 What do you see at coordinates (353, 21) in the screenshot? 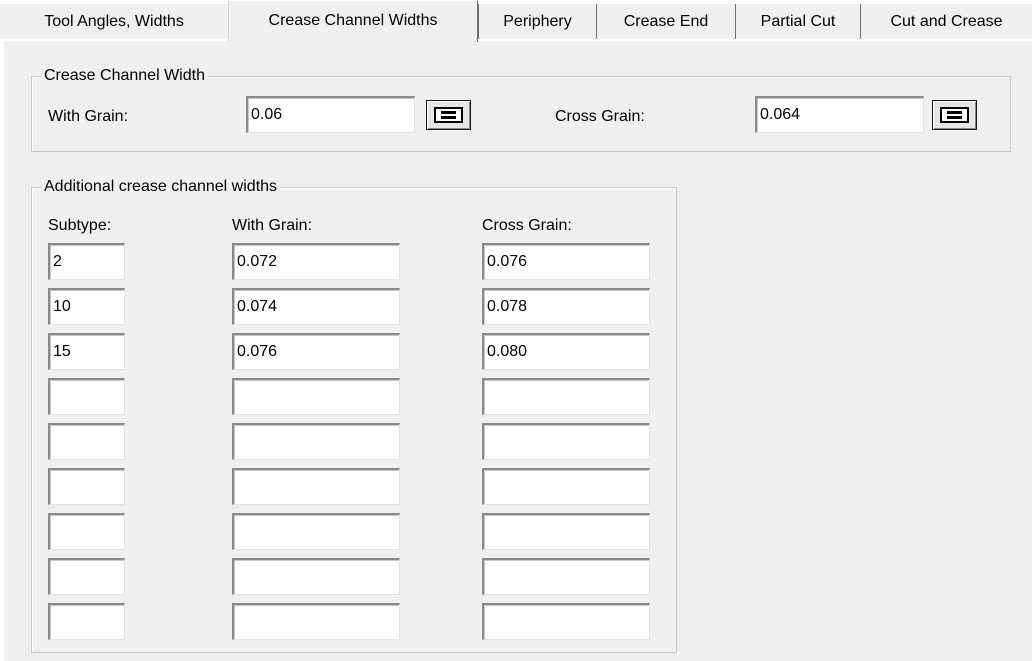
I see `tab-crease-channel-widths: Crease Channel Widths` at bounding box center [353, 21].